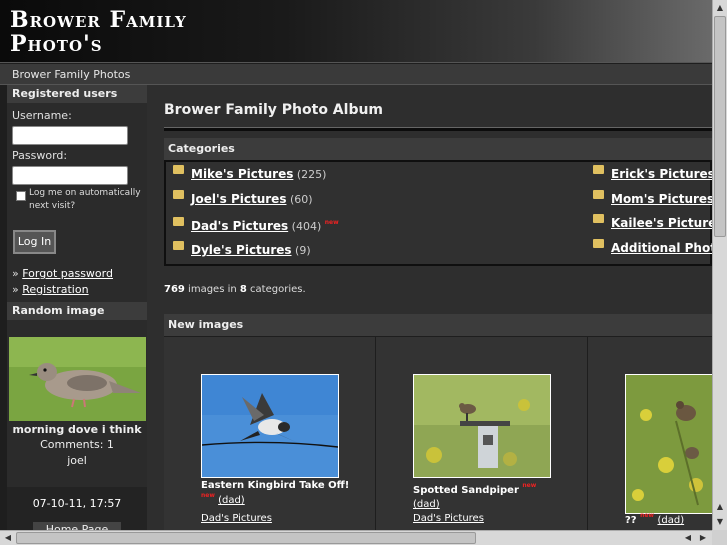 This screenshot has height=545, width=727. I want to click on horizontal-scroll-thumb, so click(246, 538).